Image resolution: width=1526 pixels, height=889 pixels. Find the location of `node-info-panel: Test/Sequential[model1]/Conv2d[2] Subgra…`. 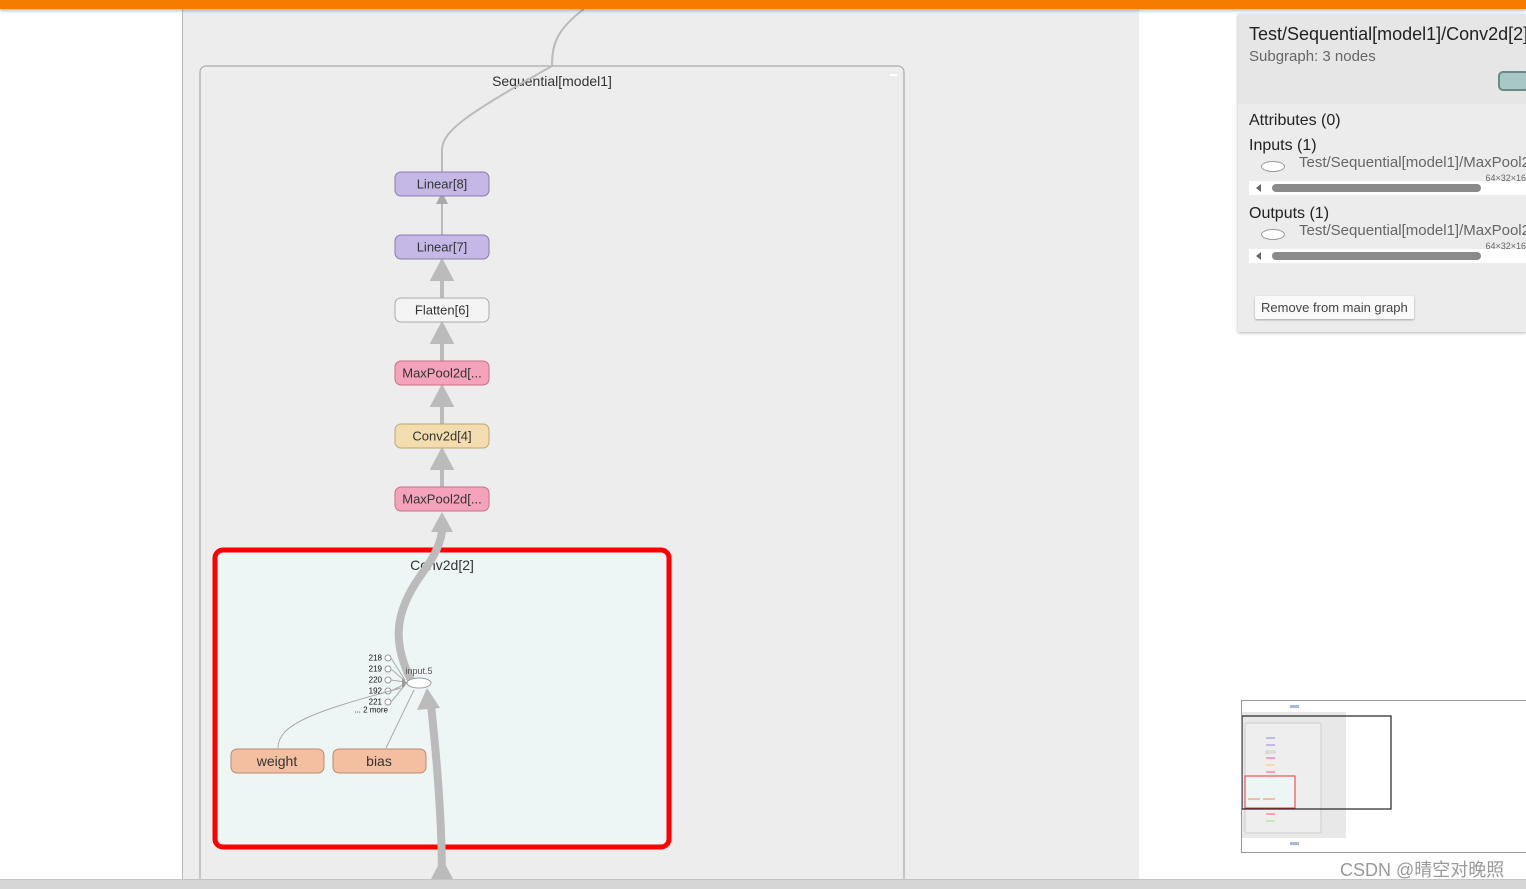

node-info-panel: Test/Sequential[model1]/Conv2d[2] Subgra… is located at coordinates (1382, 173).